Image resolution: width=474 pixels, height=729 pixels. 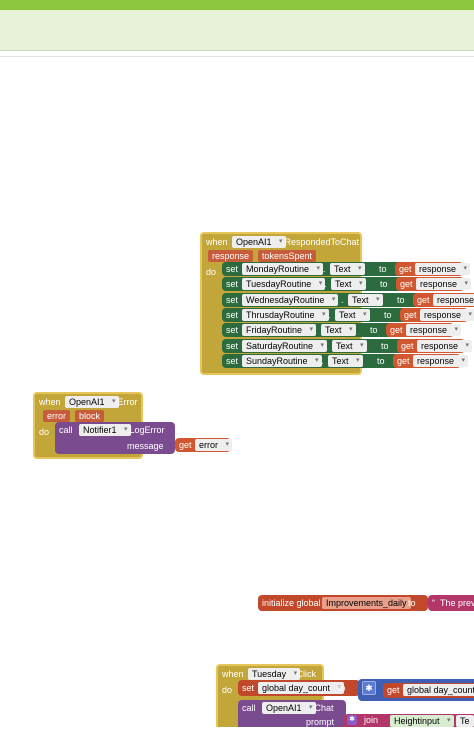 What do you see at coordinates (366, 603) in the screenshot?
I see `global-name-field: Improvements_daily` at bounding box center [366, 603].